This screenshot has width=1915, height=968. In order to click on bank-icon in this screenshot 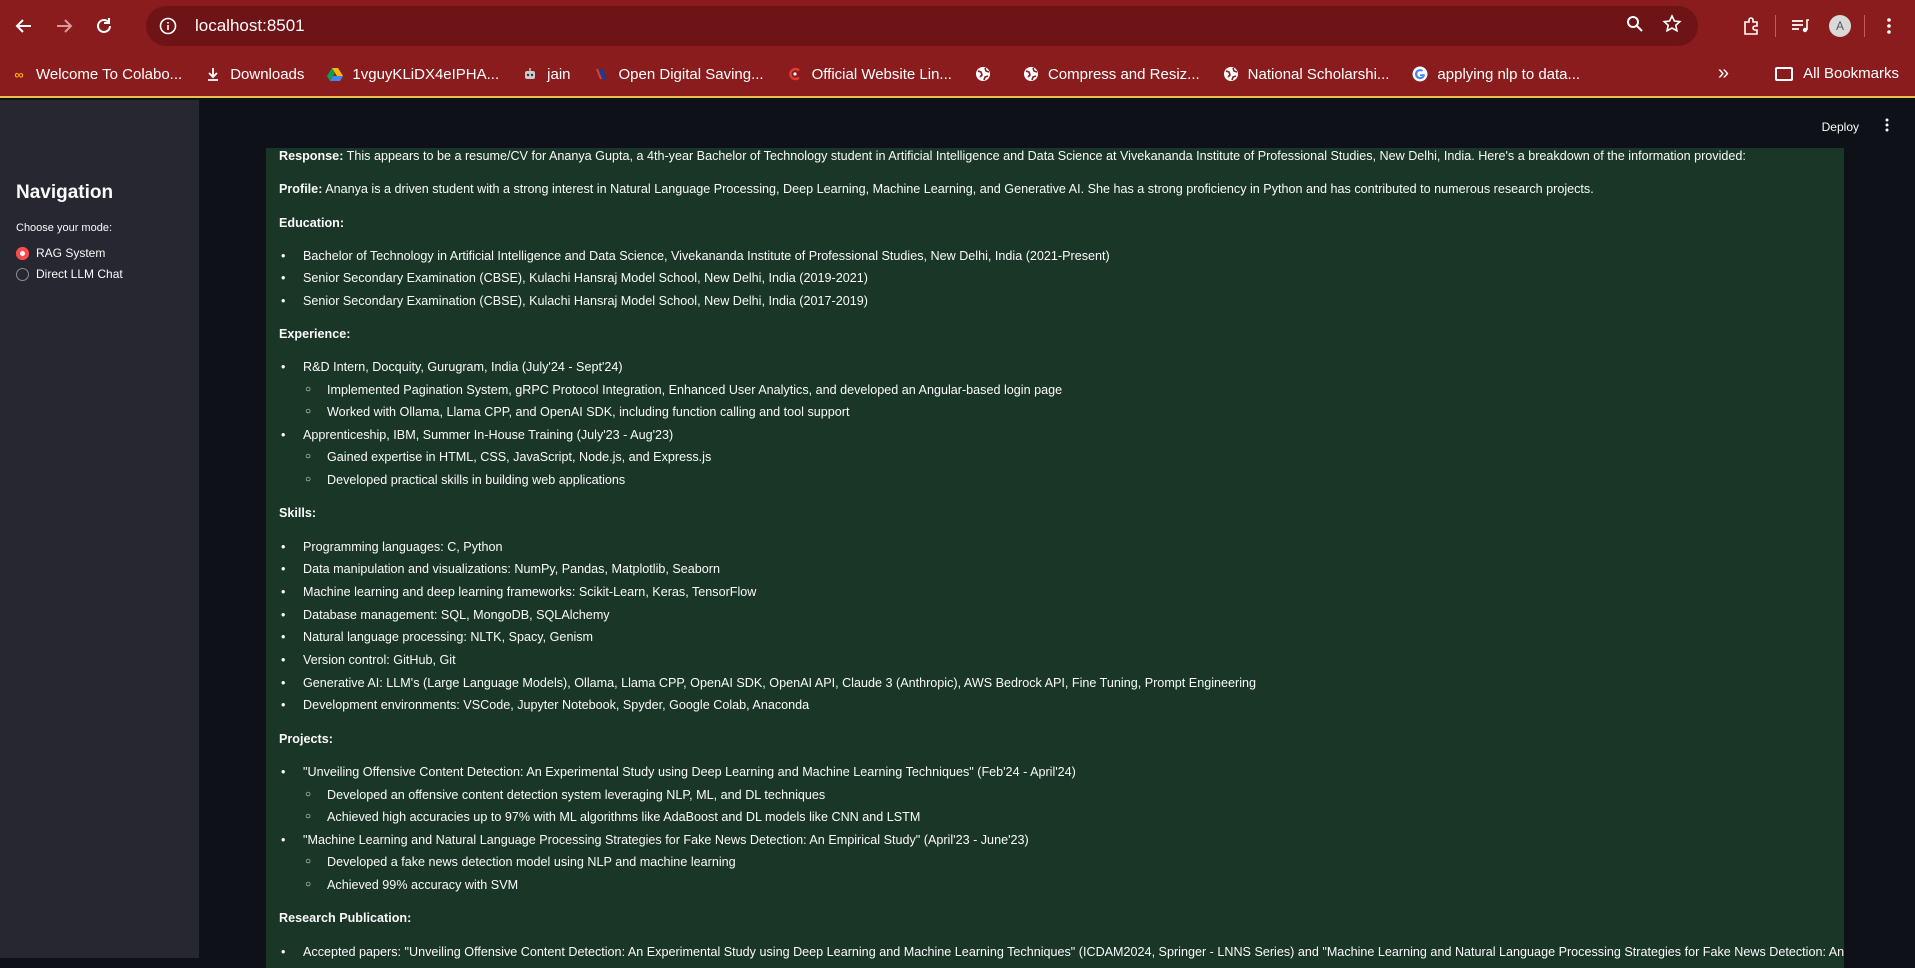, I will do `click(602, 74)`.